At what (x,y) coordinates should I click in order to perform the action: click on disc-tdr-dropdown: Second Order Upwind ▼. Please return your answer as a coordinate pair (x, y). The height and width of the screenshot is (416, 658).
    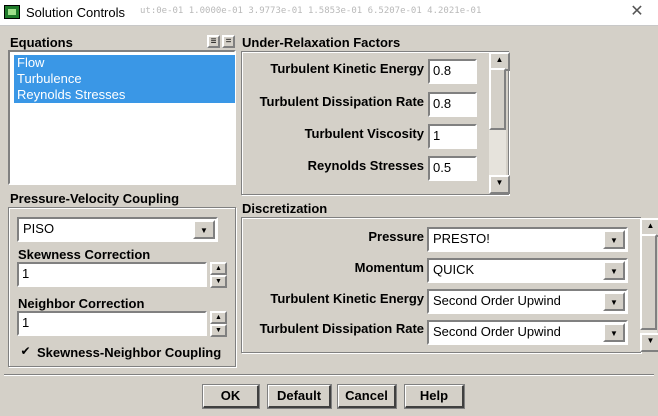
    Looking at the image, I should click on (527, 332).